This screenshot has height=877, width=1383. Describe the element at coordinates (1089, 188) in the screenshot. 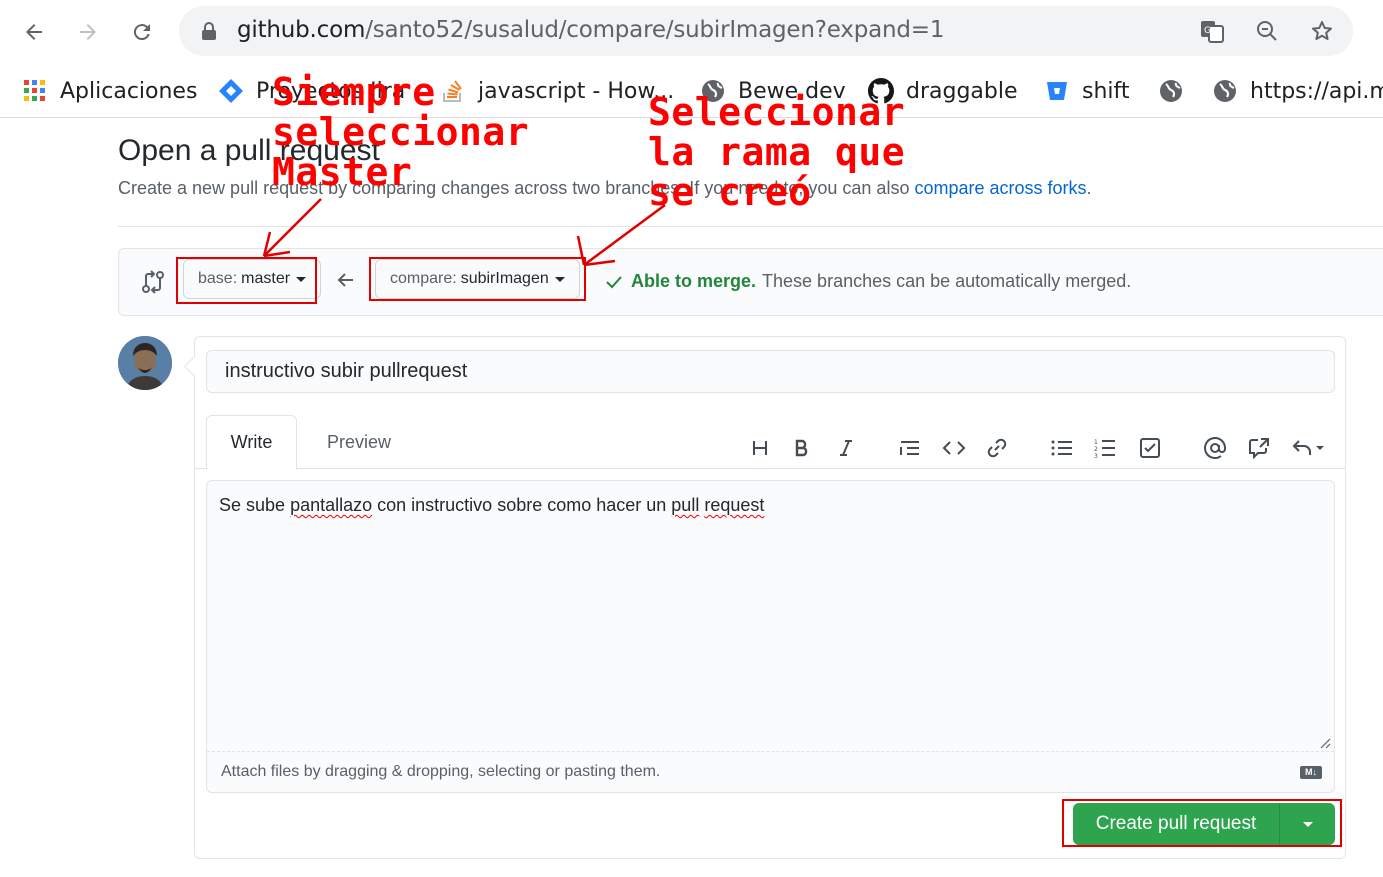

I see `subhead-suffix: .` at that location.